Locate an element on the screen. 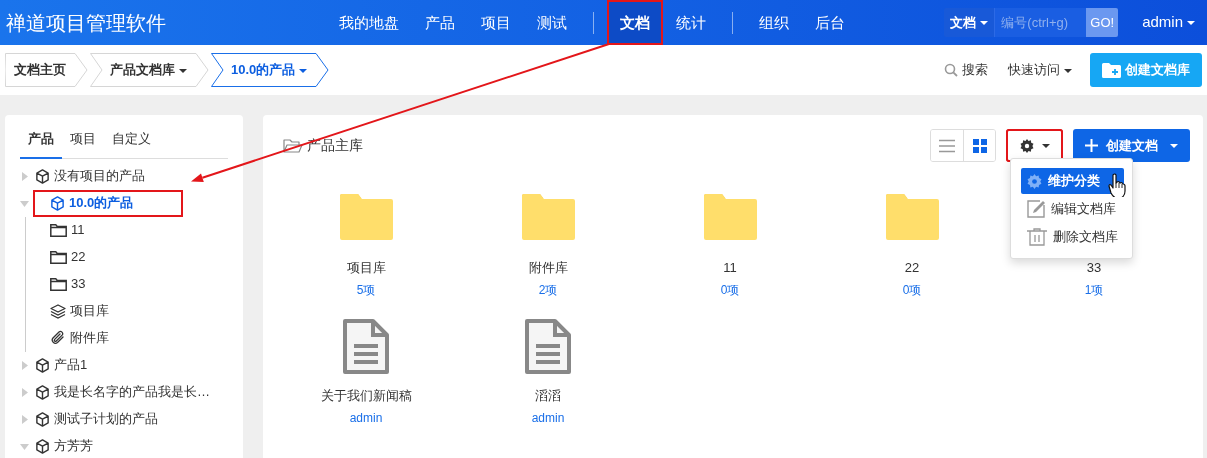  sidebar-tab: 自定义 is located at coordinates (131, 142).